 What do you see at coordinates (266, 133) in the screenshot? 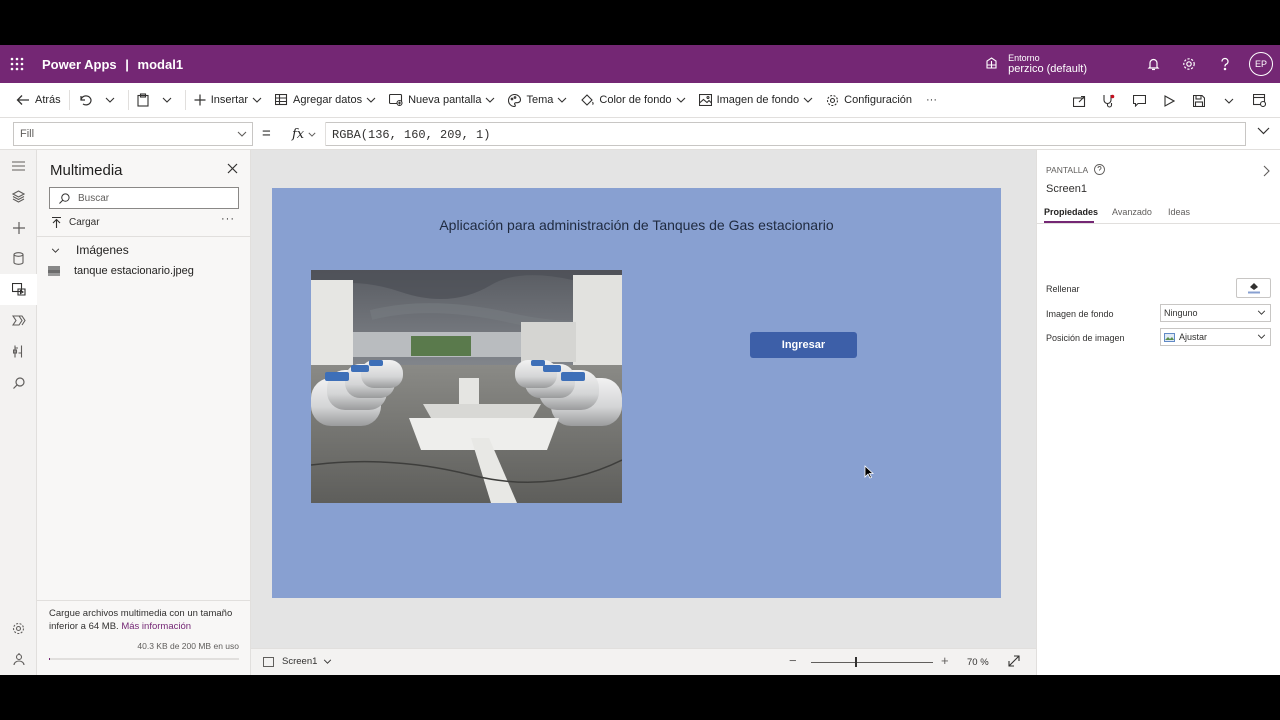
I see `equals-sign: =` at bounding box center [266, 133].